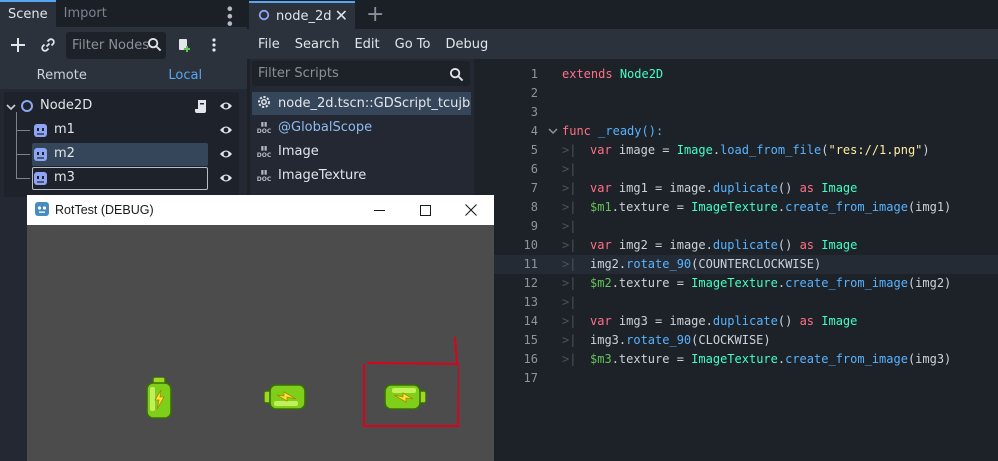 The height and width of the screenshot is (461, 998). Describe the element at coordinates (471, 210) in the screenshot. I see `close-window-button` at that location.